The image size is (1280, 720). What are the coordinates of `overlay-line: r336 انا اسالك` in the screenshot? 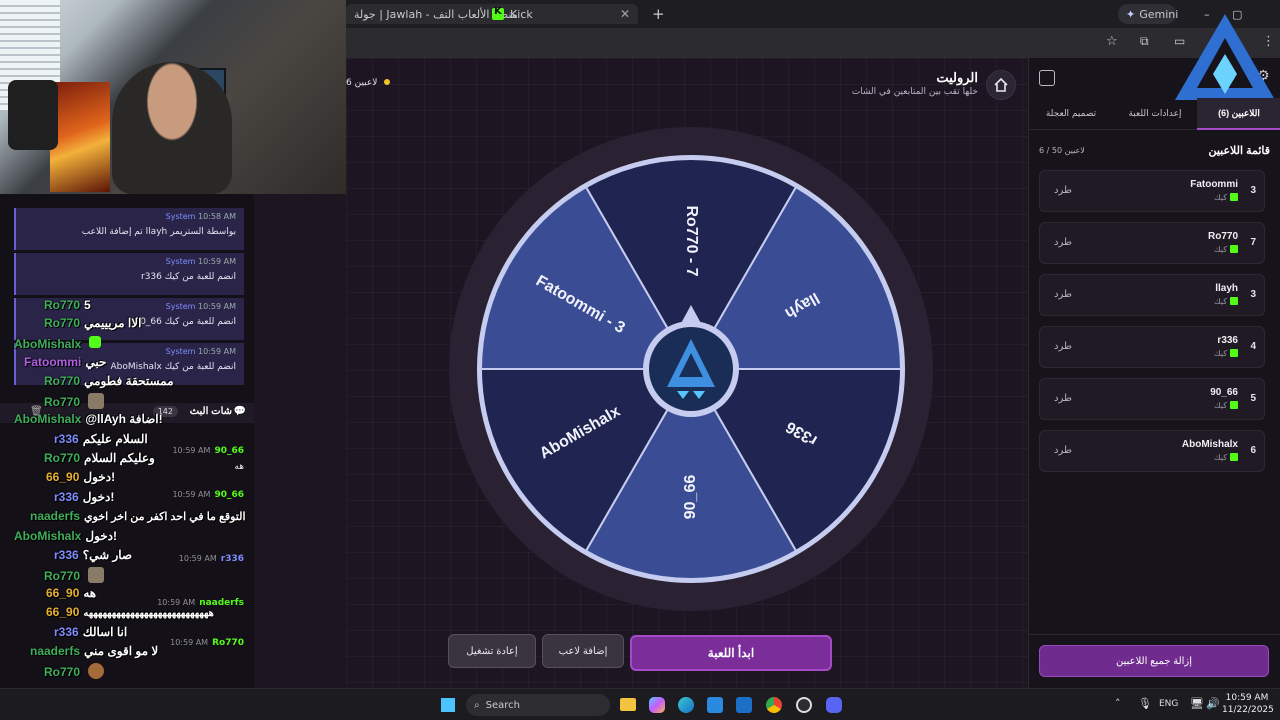 It's located at (90, 632).